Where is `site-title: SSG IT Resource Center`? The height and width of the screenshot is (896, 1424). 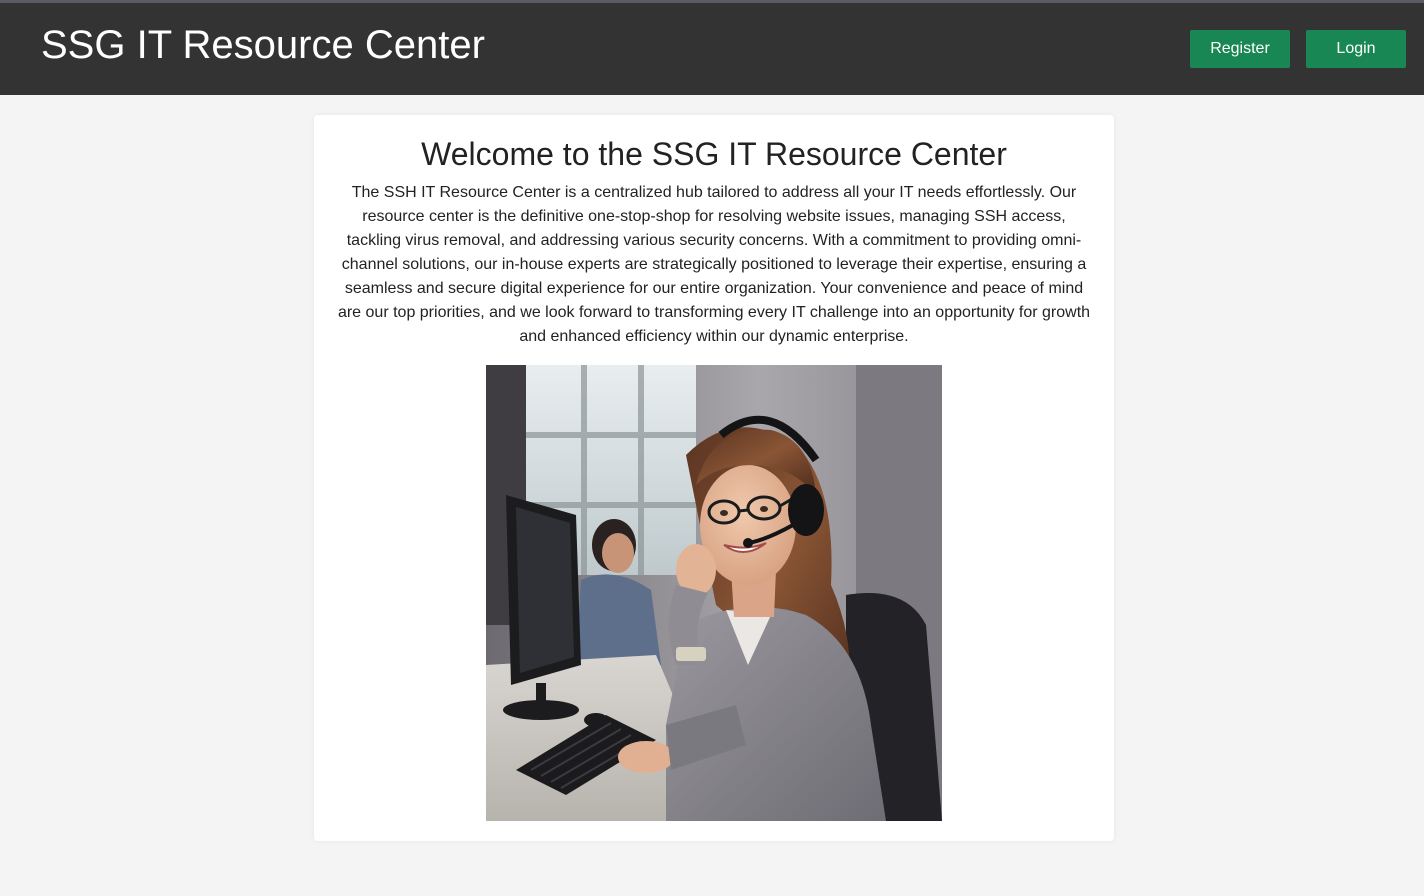 site-title: SSG IT Resource Center is located at coordinates (263, 45).